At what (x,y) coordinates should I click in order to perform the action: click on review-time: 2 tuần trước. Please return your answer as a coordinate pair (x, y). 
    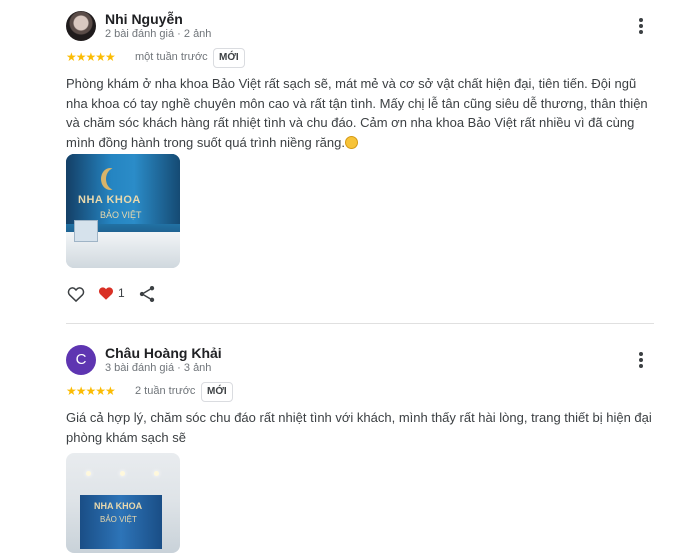
    Looking at the image, I should click on (165, 391).